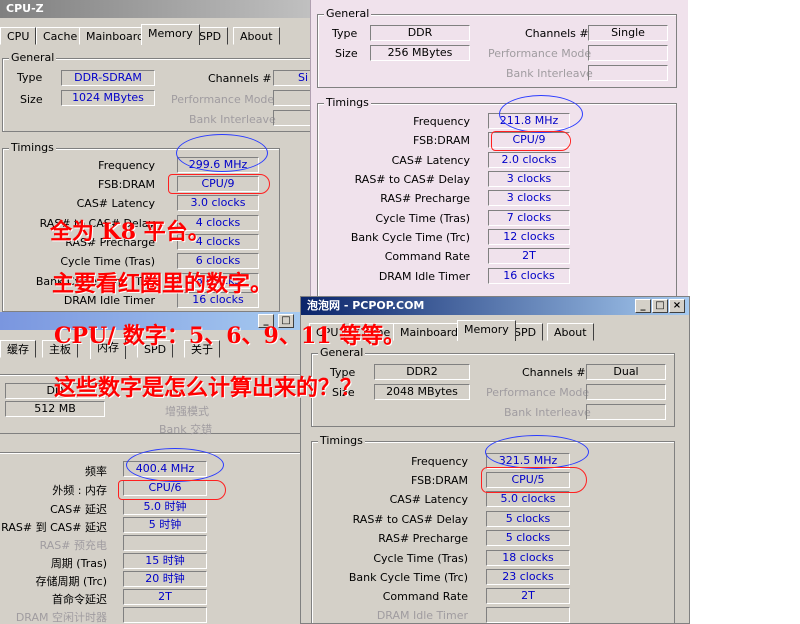  I want to click on type-label: Type, so click(30, 77).